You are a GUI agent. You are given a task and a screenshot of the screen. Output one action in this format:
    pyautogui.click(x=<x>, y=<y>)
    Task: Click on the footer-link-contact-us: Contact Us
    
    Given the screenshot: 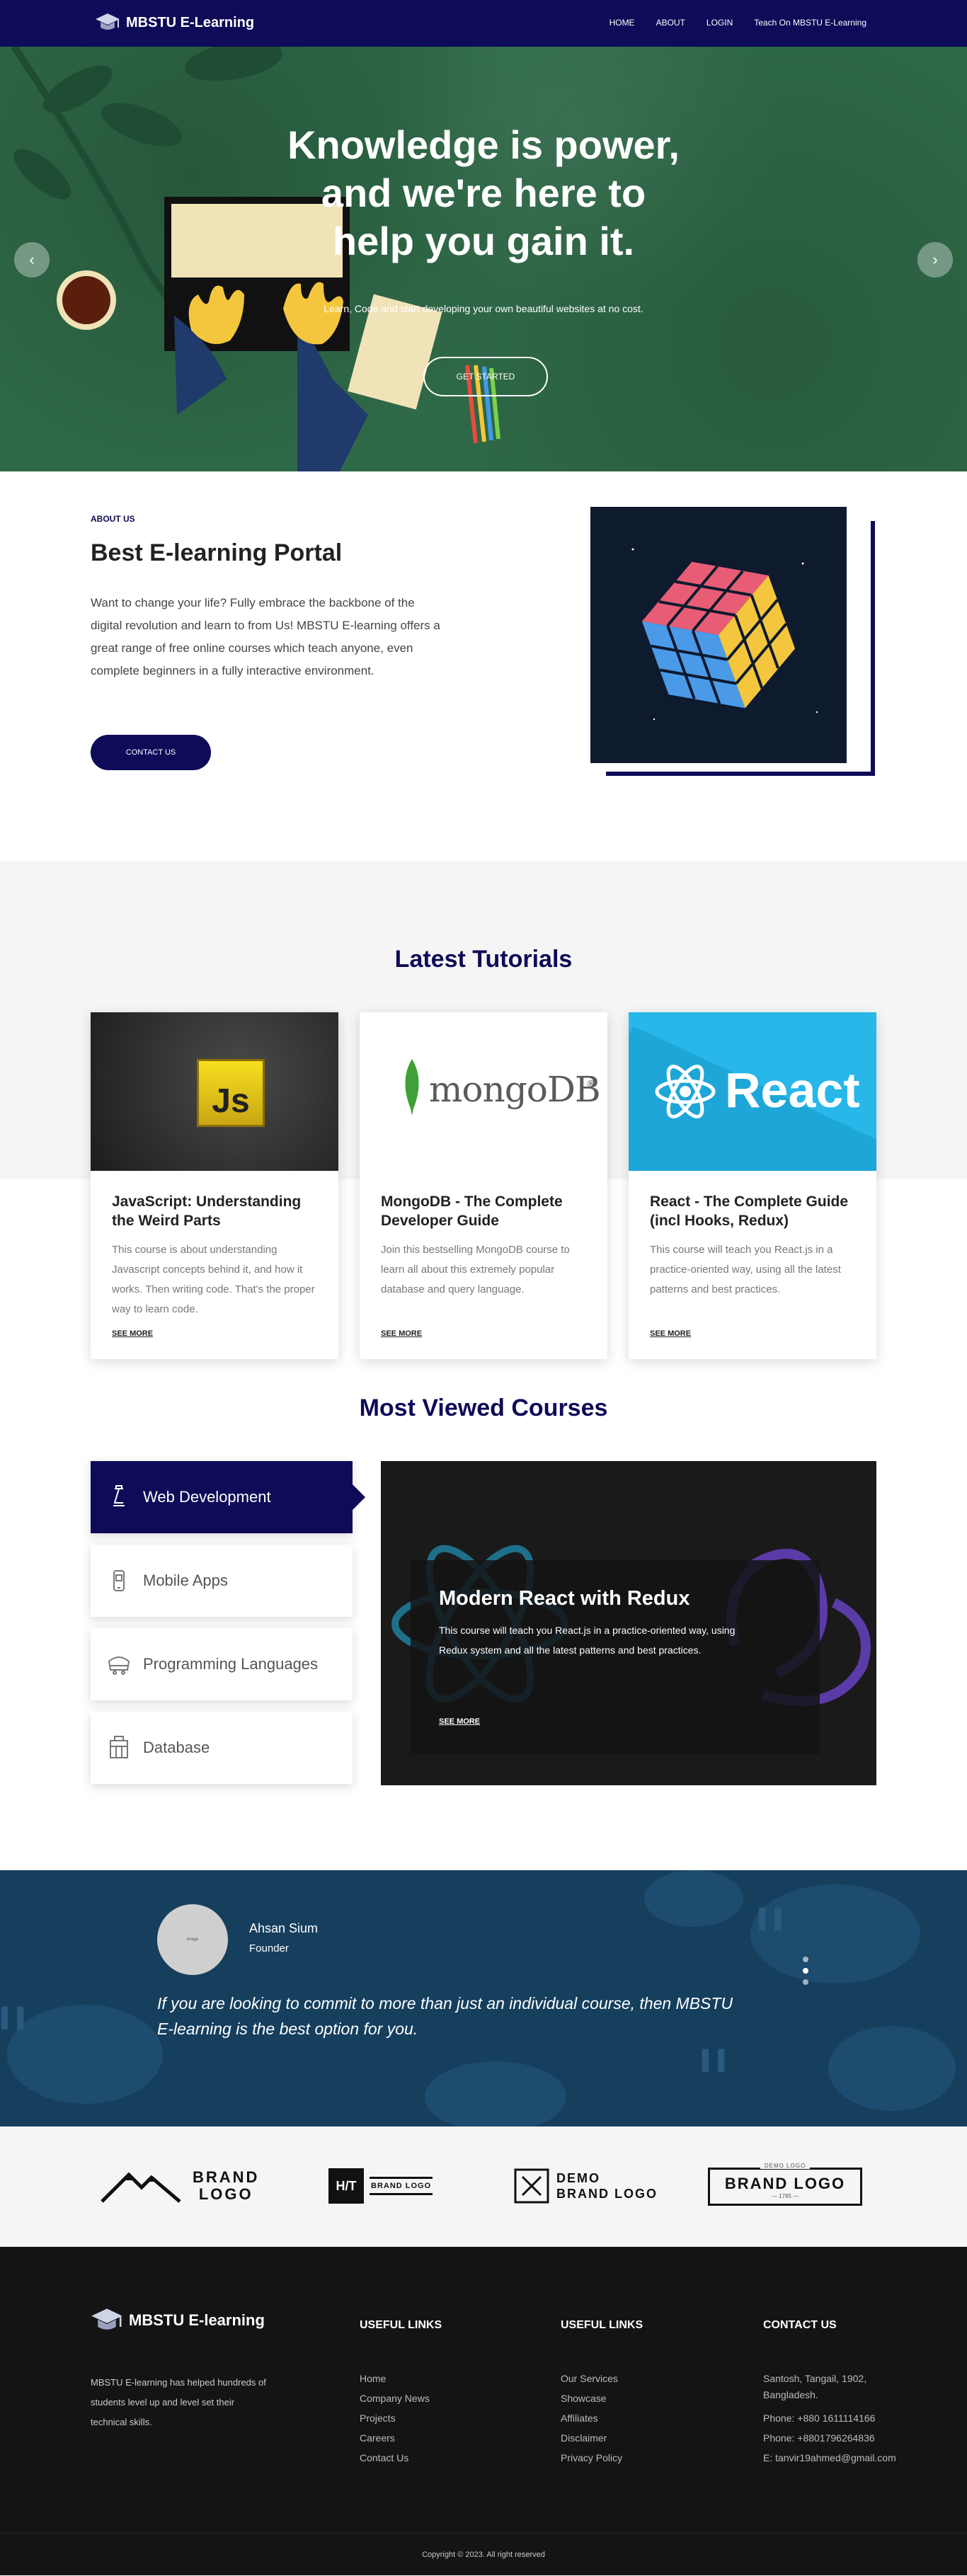 What is the action you would take?
    pyautogui.click(x=395, y=2458)
    